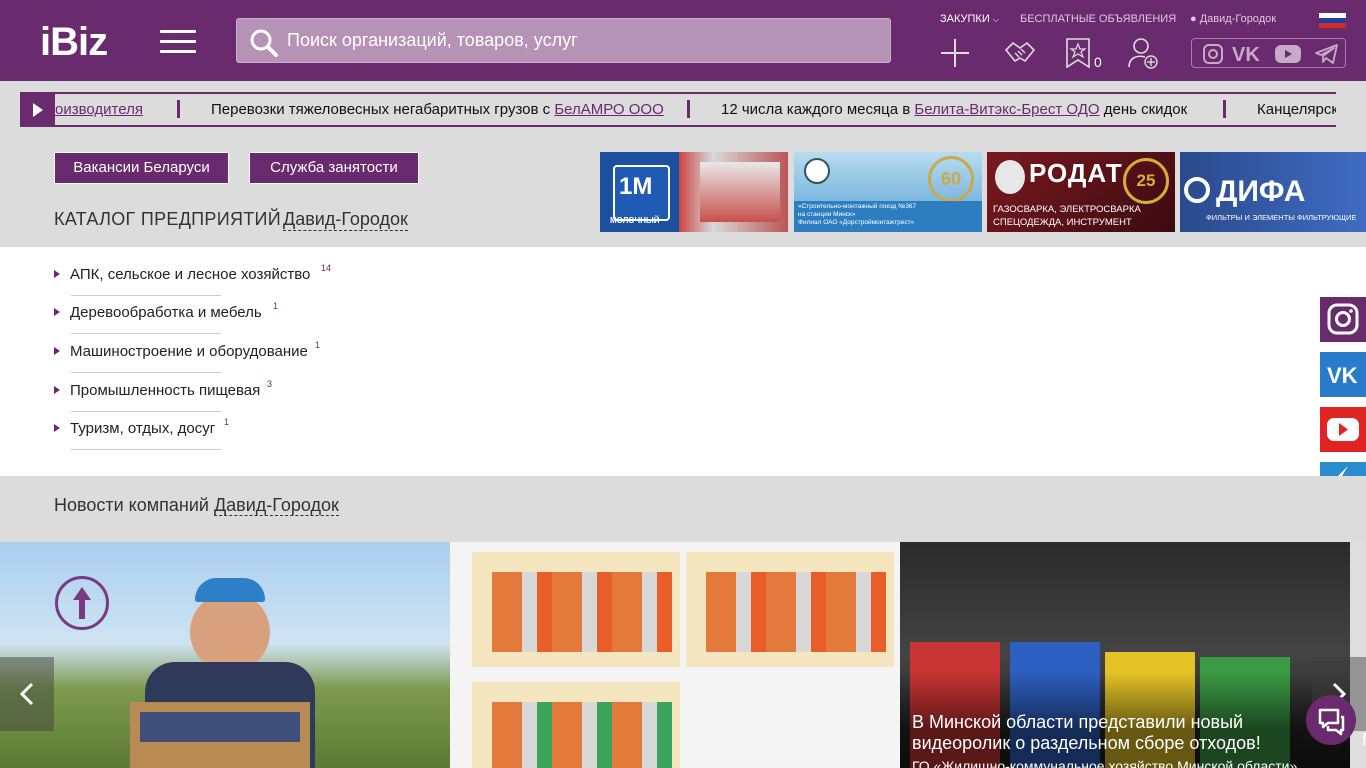 The height and width of the screenshot is (768, 1366). Describe the element at coordinates (326, 268) in the screenshot. I see `category-count: 14` at that location.